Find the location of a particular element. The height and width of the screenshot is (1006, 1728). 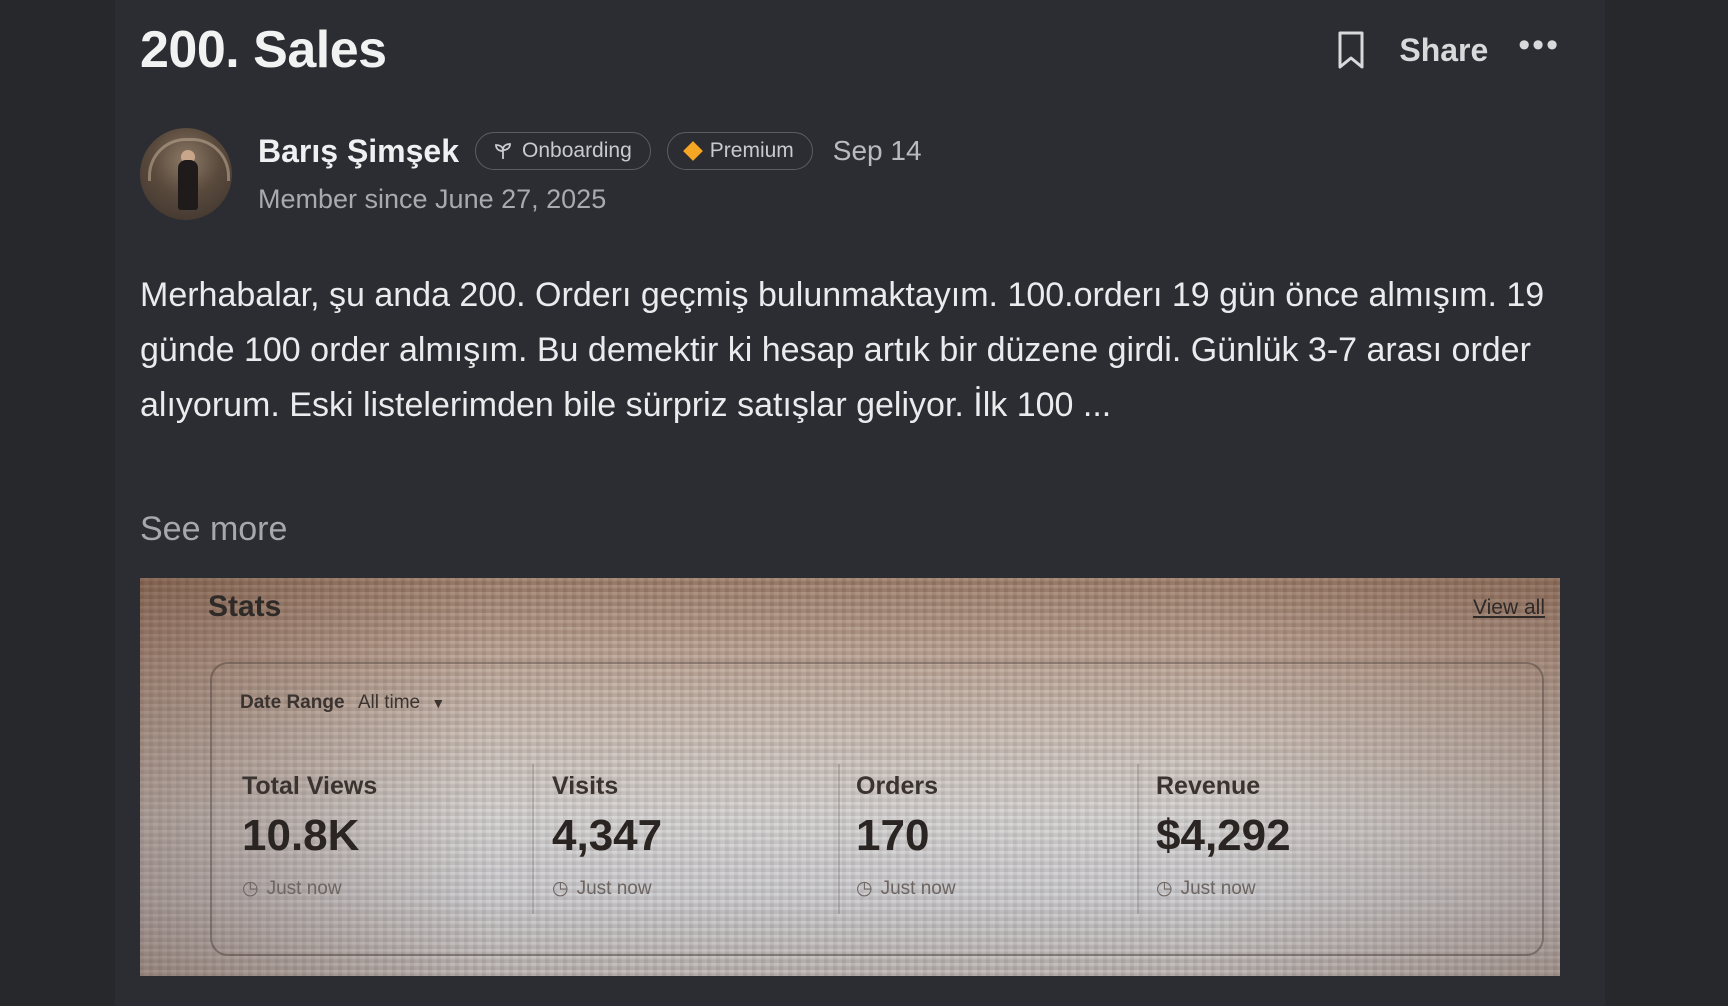

author-name-line: Barış Şimşek Onboarding Premium Sep 14 is located at coordinates (590, 151).